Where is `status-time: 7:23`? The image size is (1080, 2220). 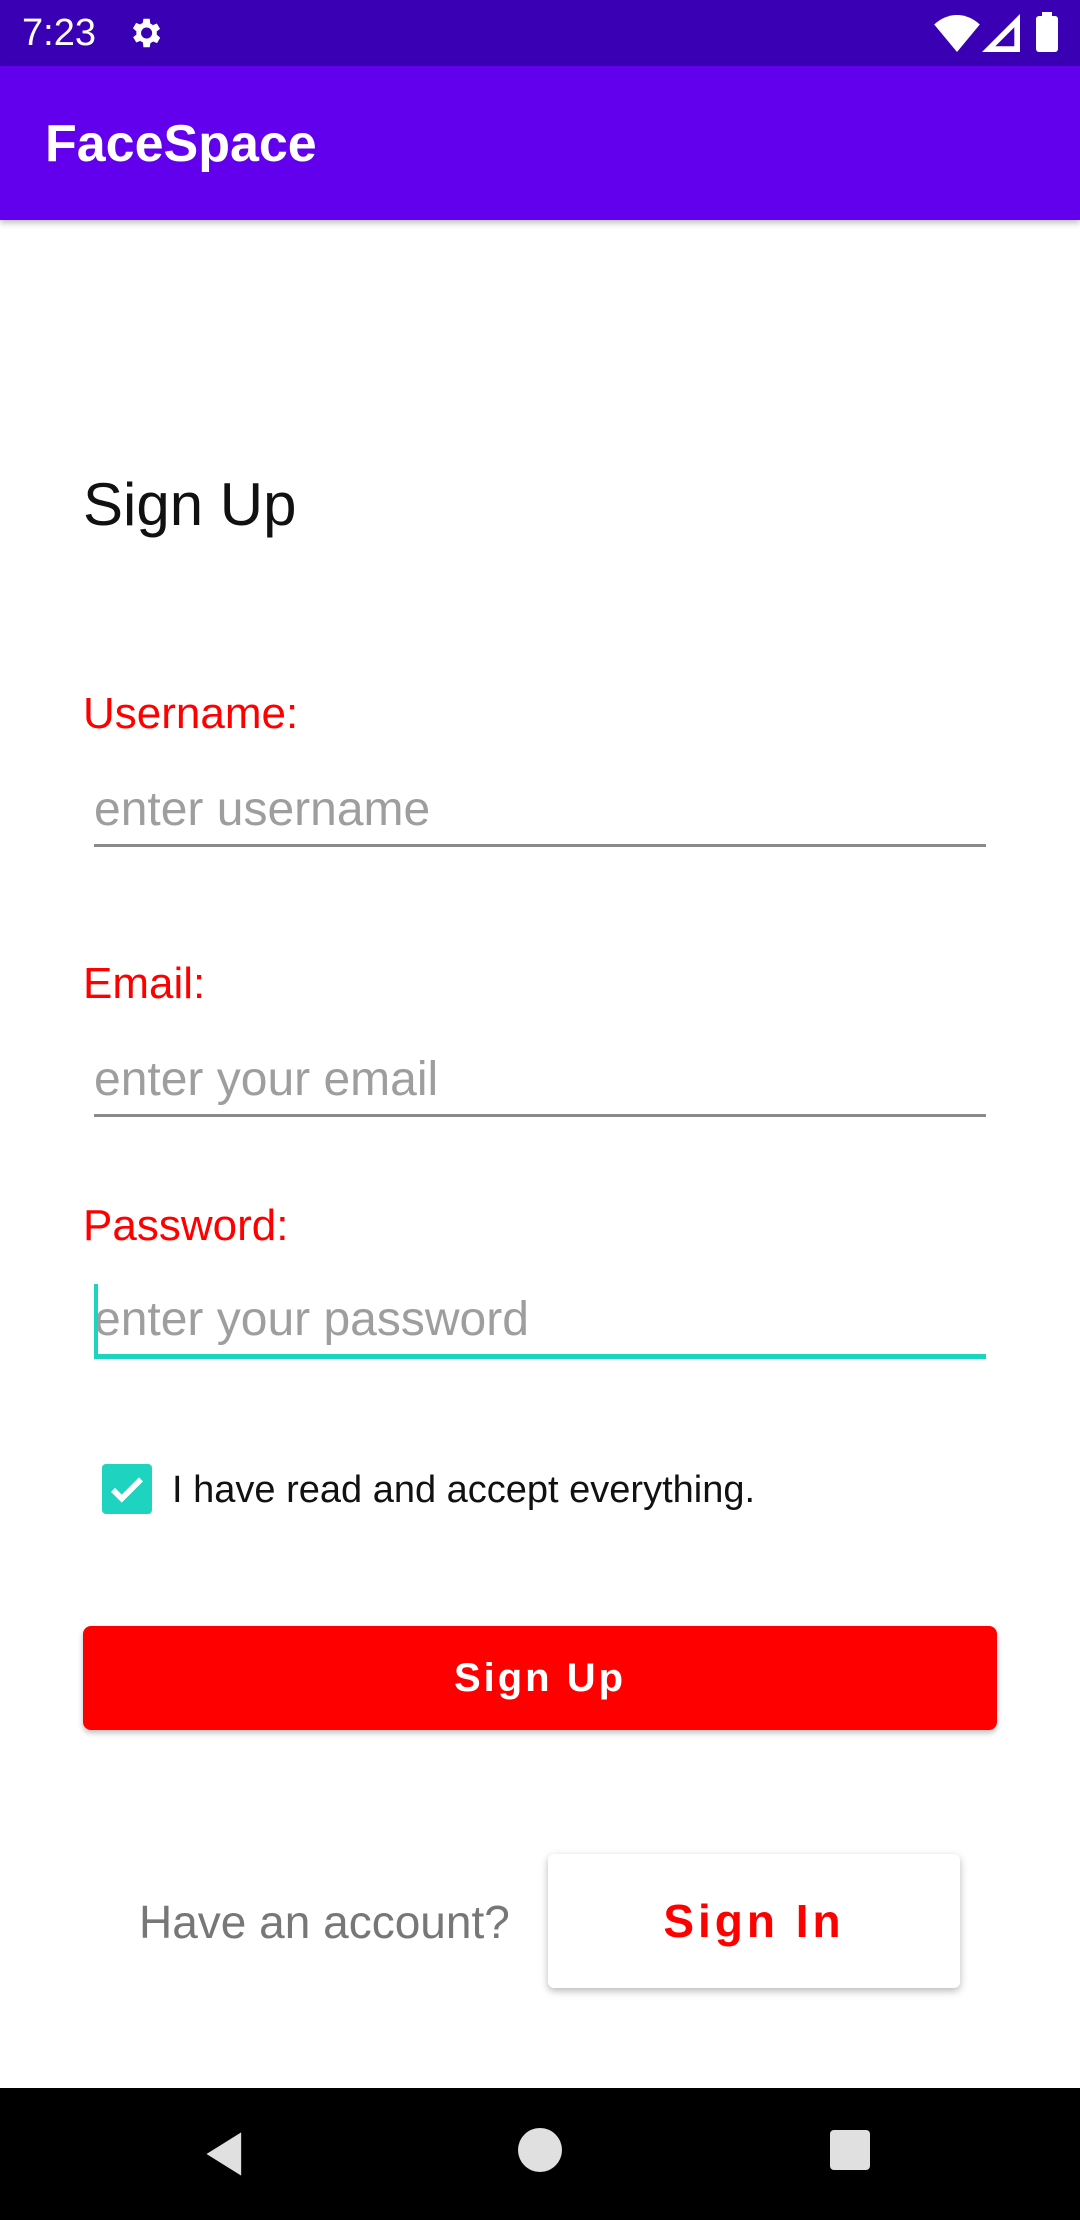 status-time: 7:23 is located at coordinates (59, 33).